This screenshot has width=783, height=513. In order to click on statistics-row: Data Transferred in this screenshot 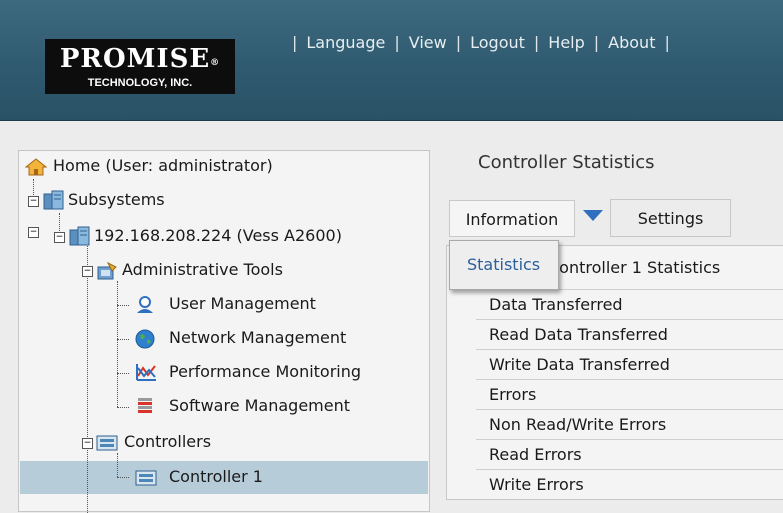, I will do `click(629, 304)`.